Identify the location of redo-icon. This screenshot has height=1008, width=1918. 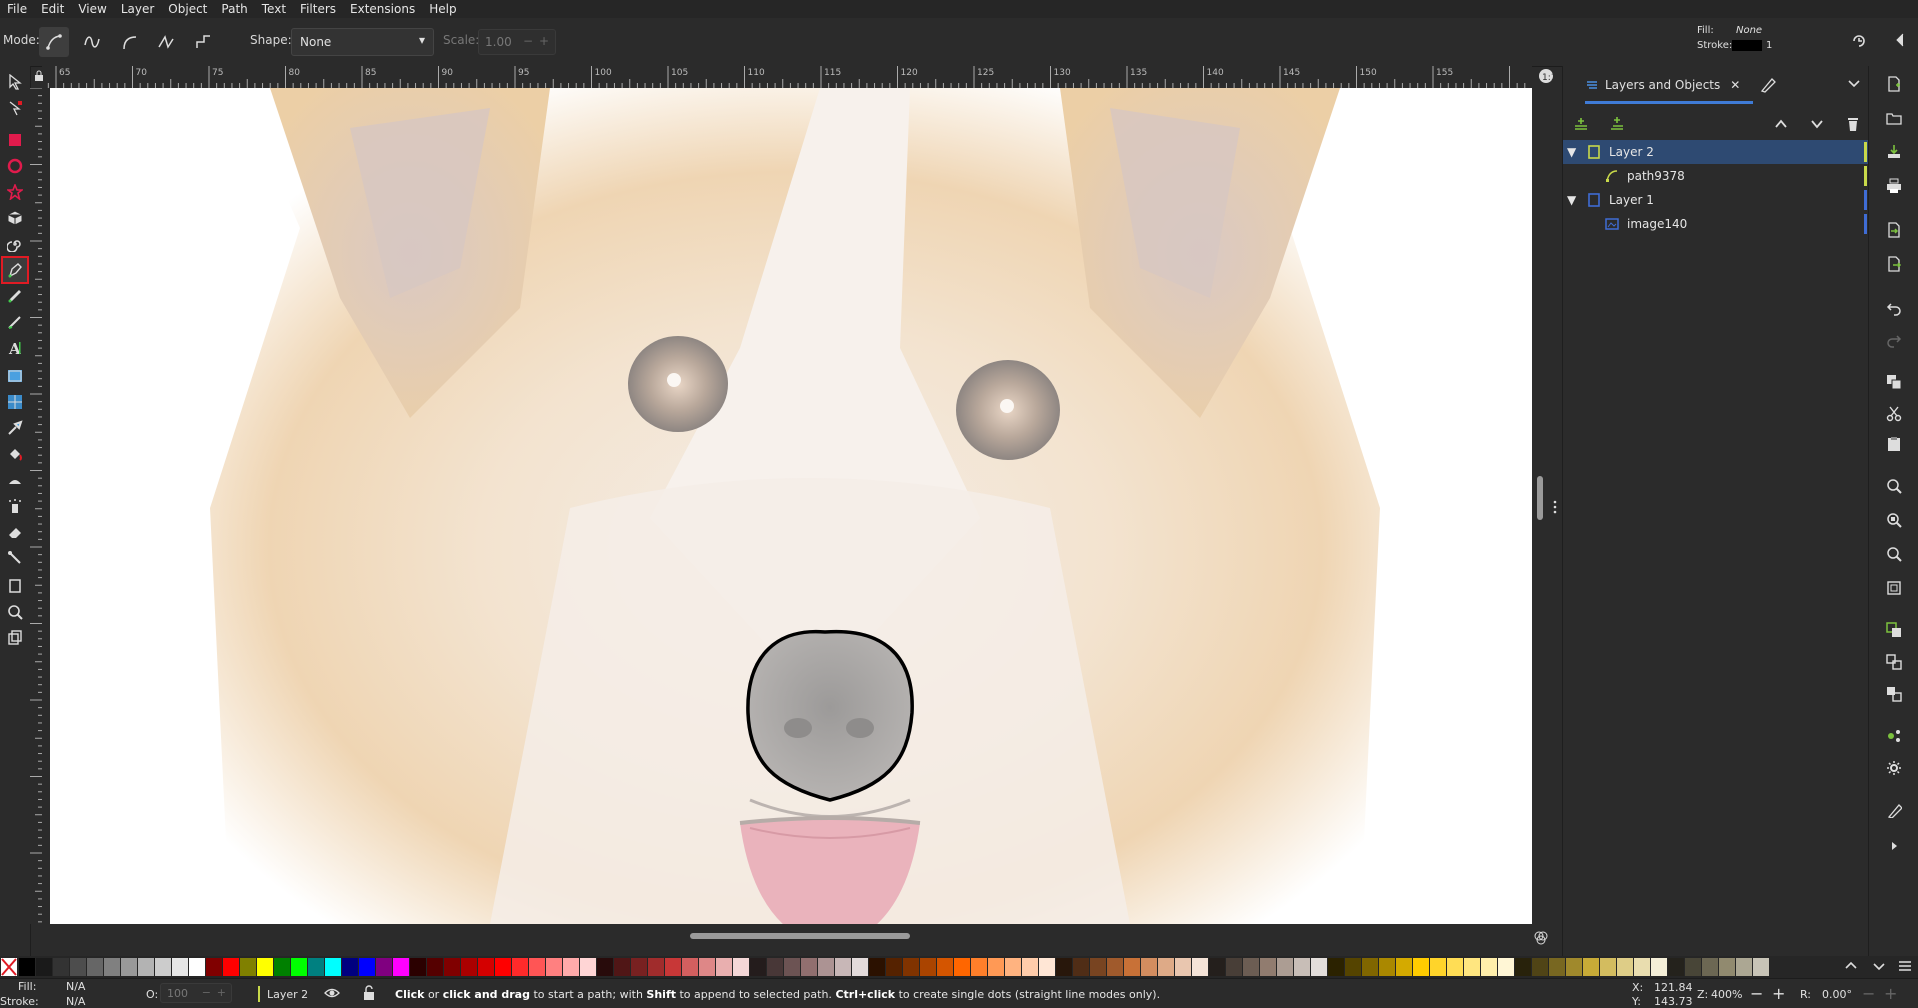
(1894, 340).